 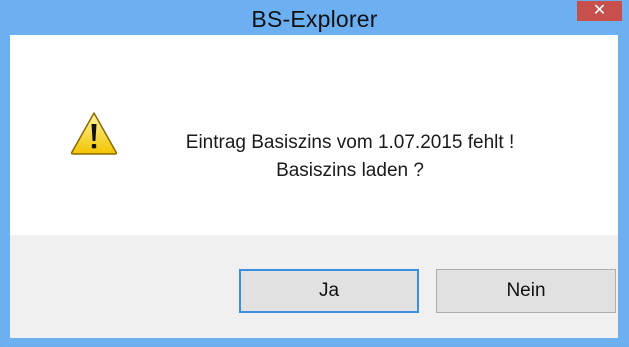 What do you see at coordinates (329, 291) in the screenshot?
I see `yes-button: Ja` at bounding box center [329, 291].